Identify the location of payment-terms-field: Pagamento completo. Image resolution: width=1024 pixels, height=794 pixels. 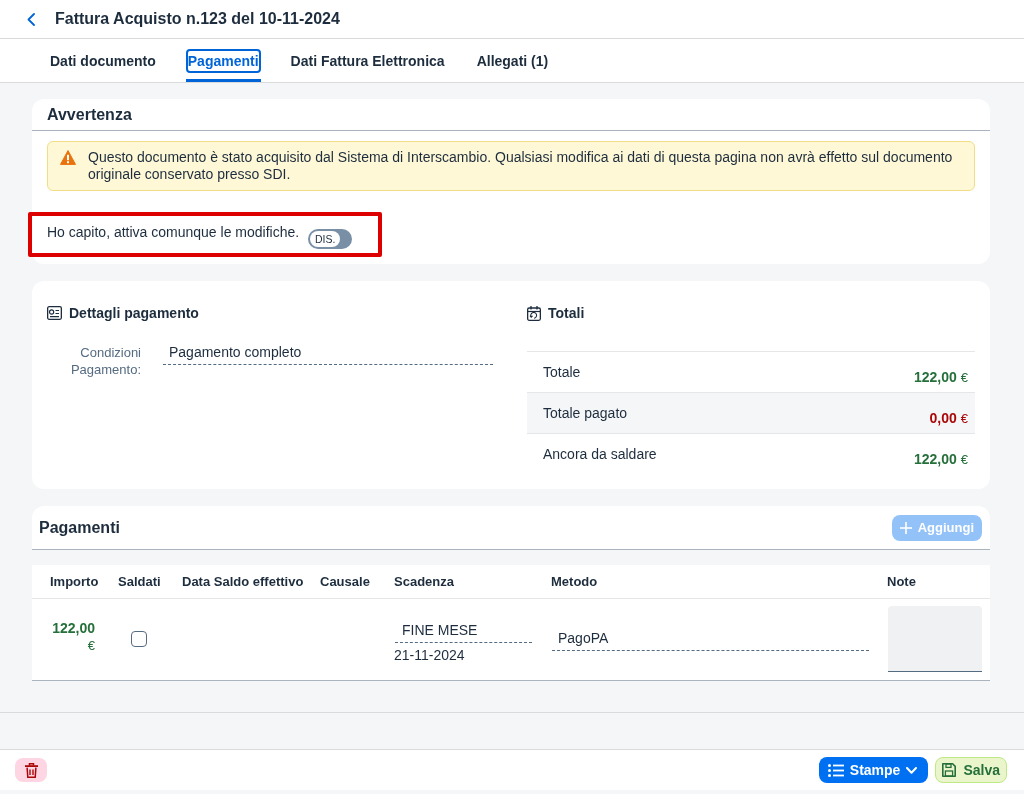
(328, 354).